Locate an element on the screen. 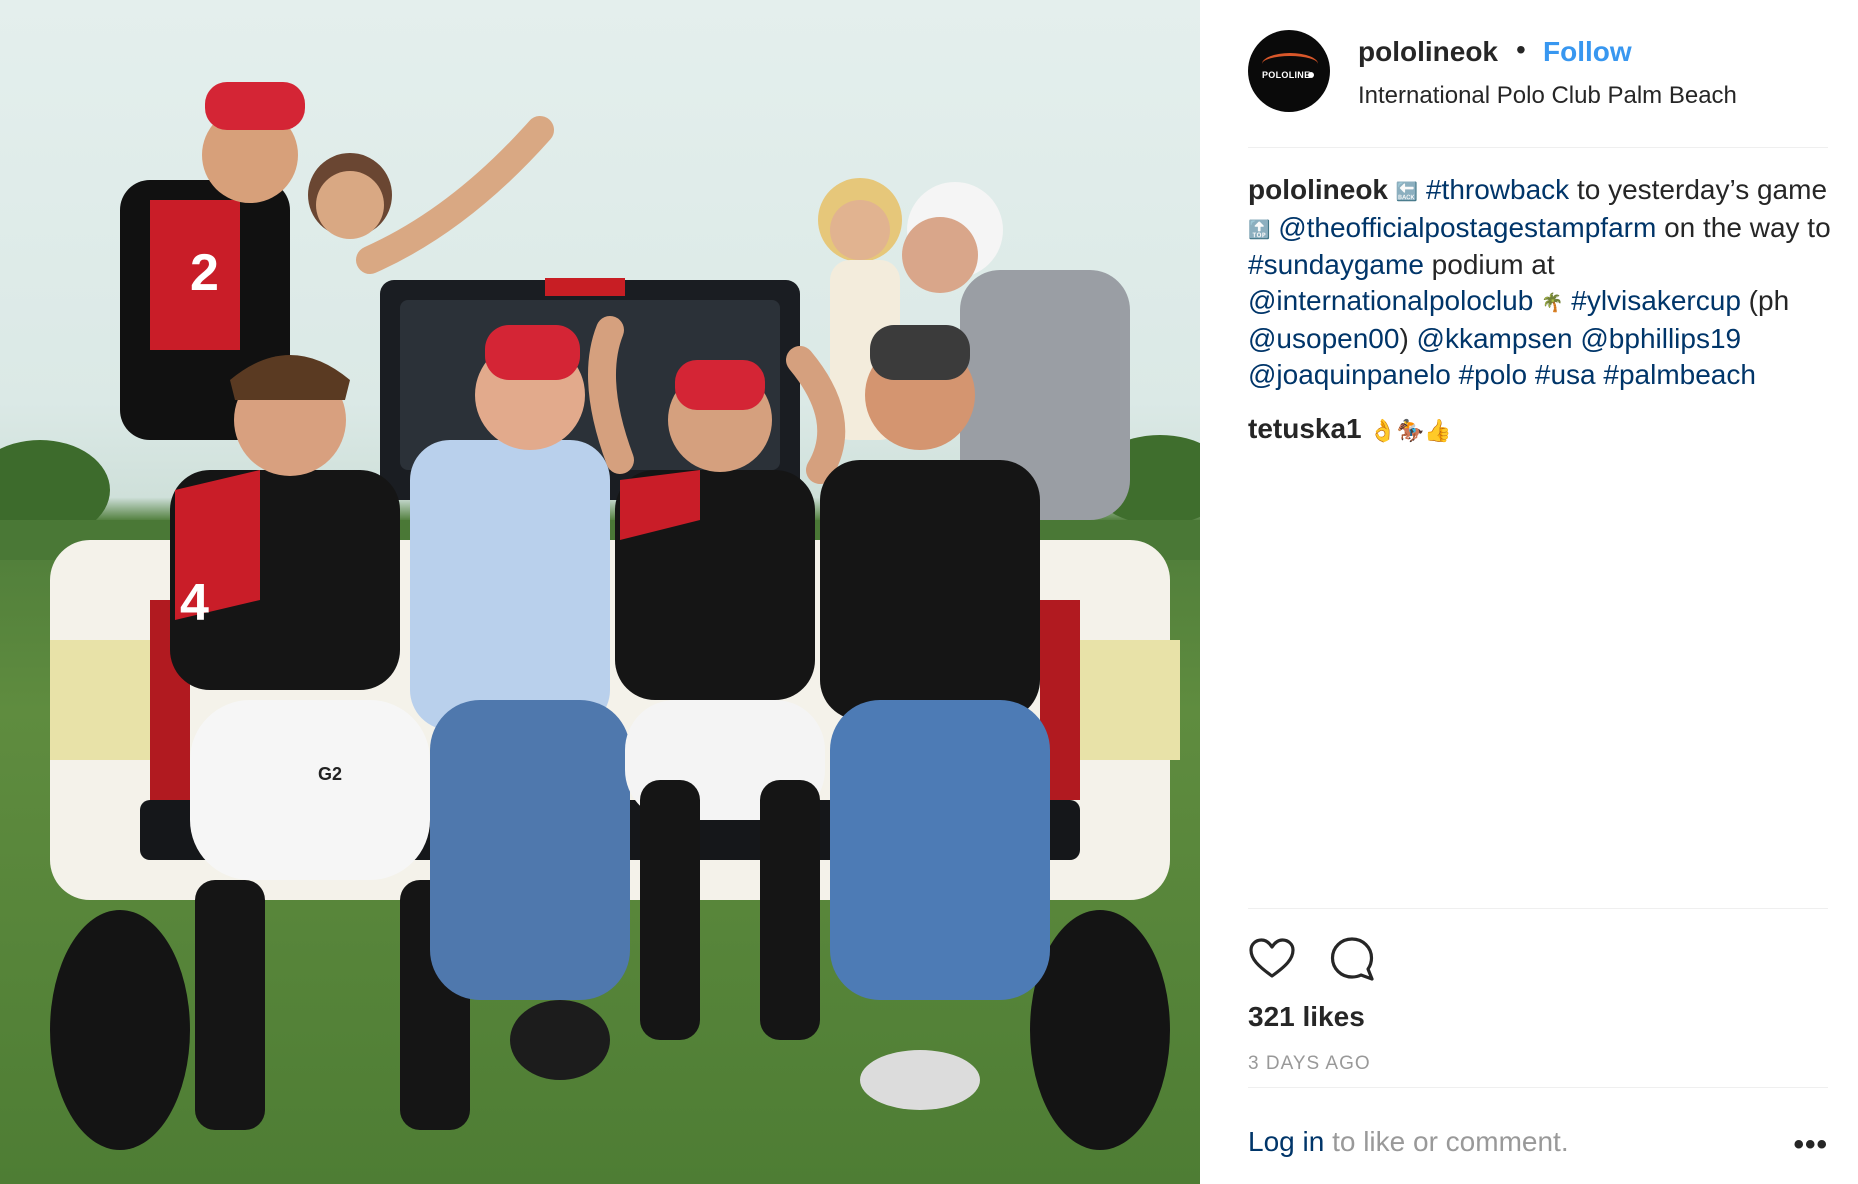  comment-tetuska1: tetuska1 👌🏇👍 is located at coordinates (1543, 430).